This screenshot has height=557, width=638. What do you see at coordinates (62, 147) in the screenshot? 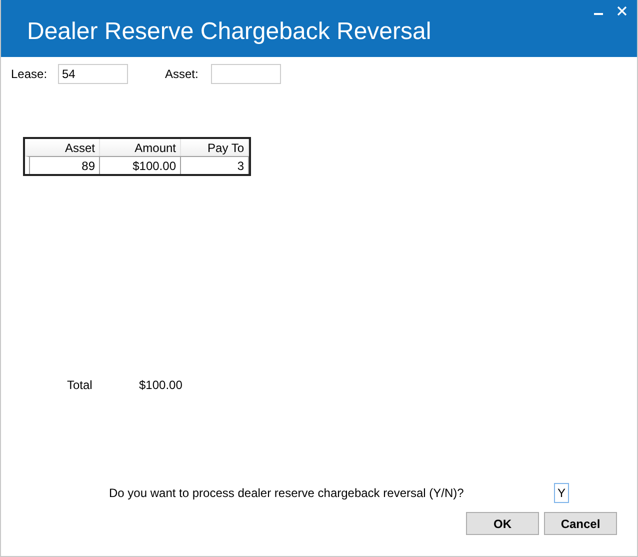
I see `column-header: Asset` at bounding box center [62, 147].